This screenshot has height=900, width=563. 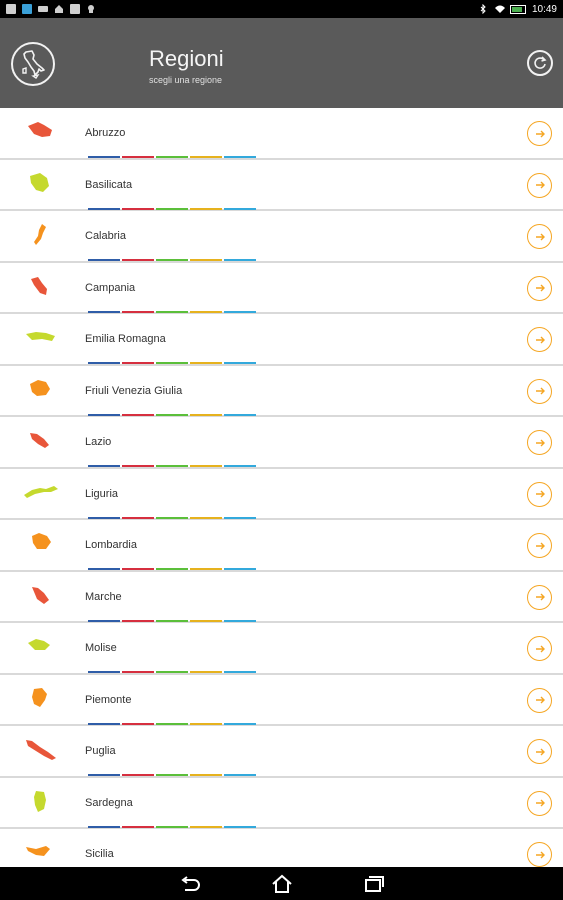 What do you see at coordinates (282, 884) in the screenshot?
I see `home-icon` at bounding box center [282, 884].